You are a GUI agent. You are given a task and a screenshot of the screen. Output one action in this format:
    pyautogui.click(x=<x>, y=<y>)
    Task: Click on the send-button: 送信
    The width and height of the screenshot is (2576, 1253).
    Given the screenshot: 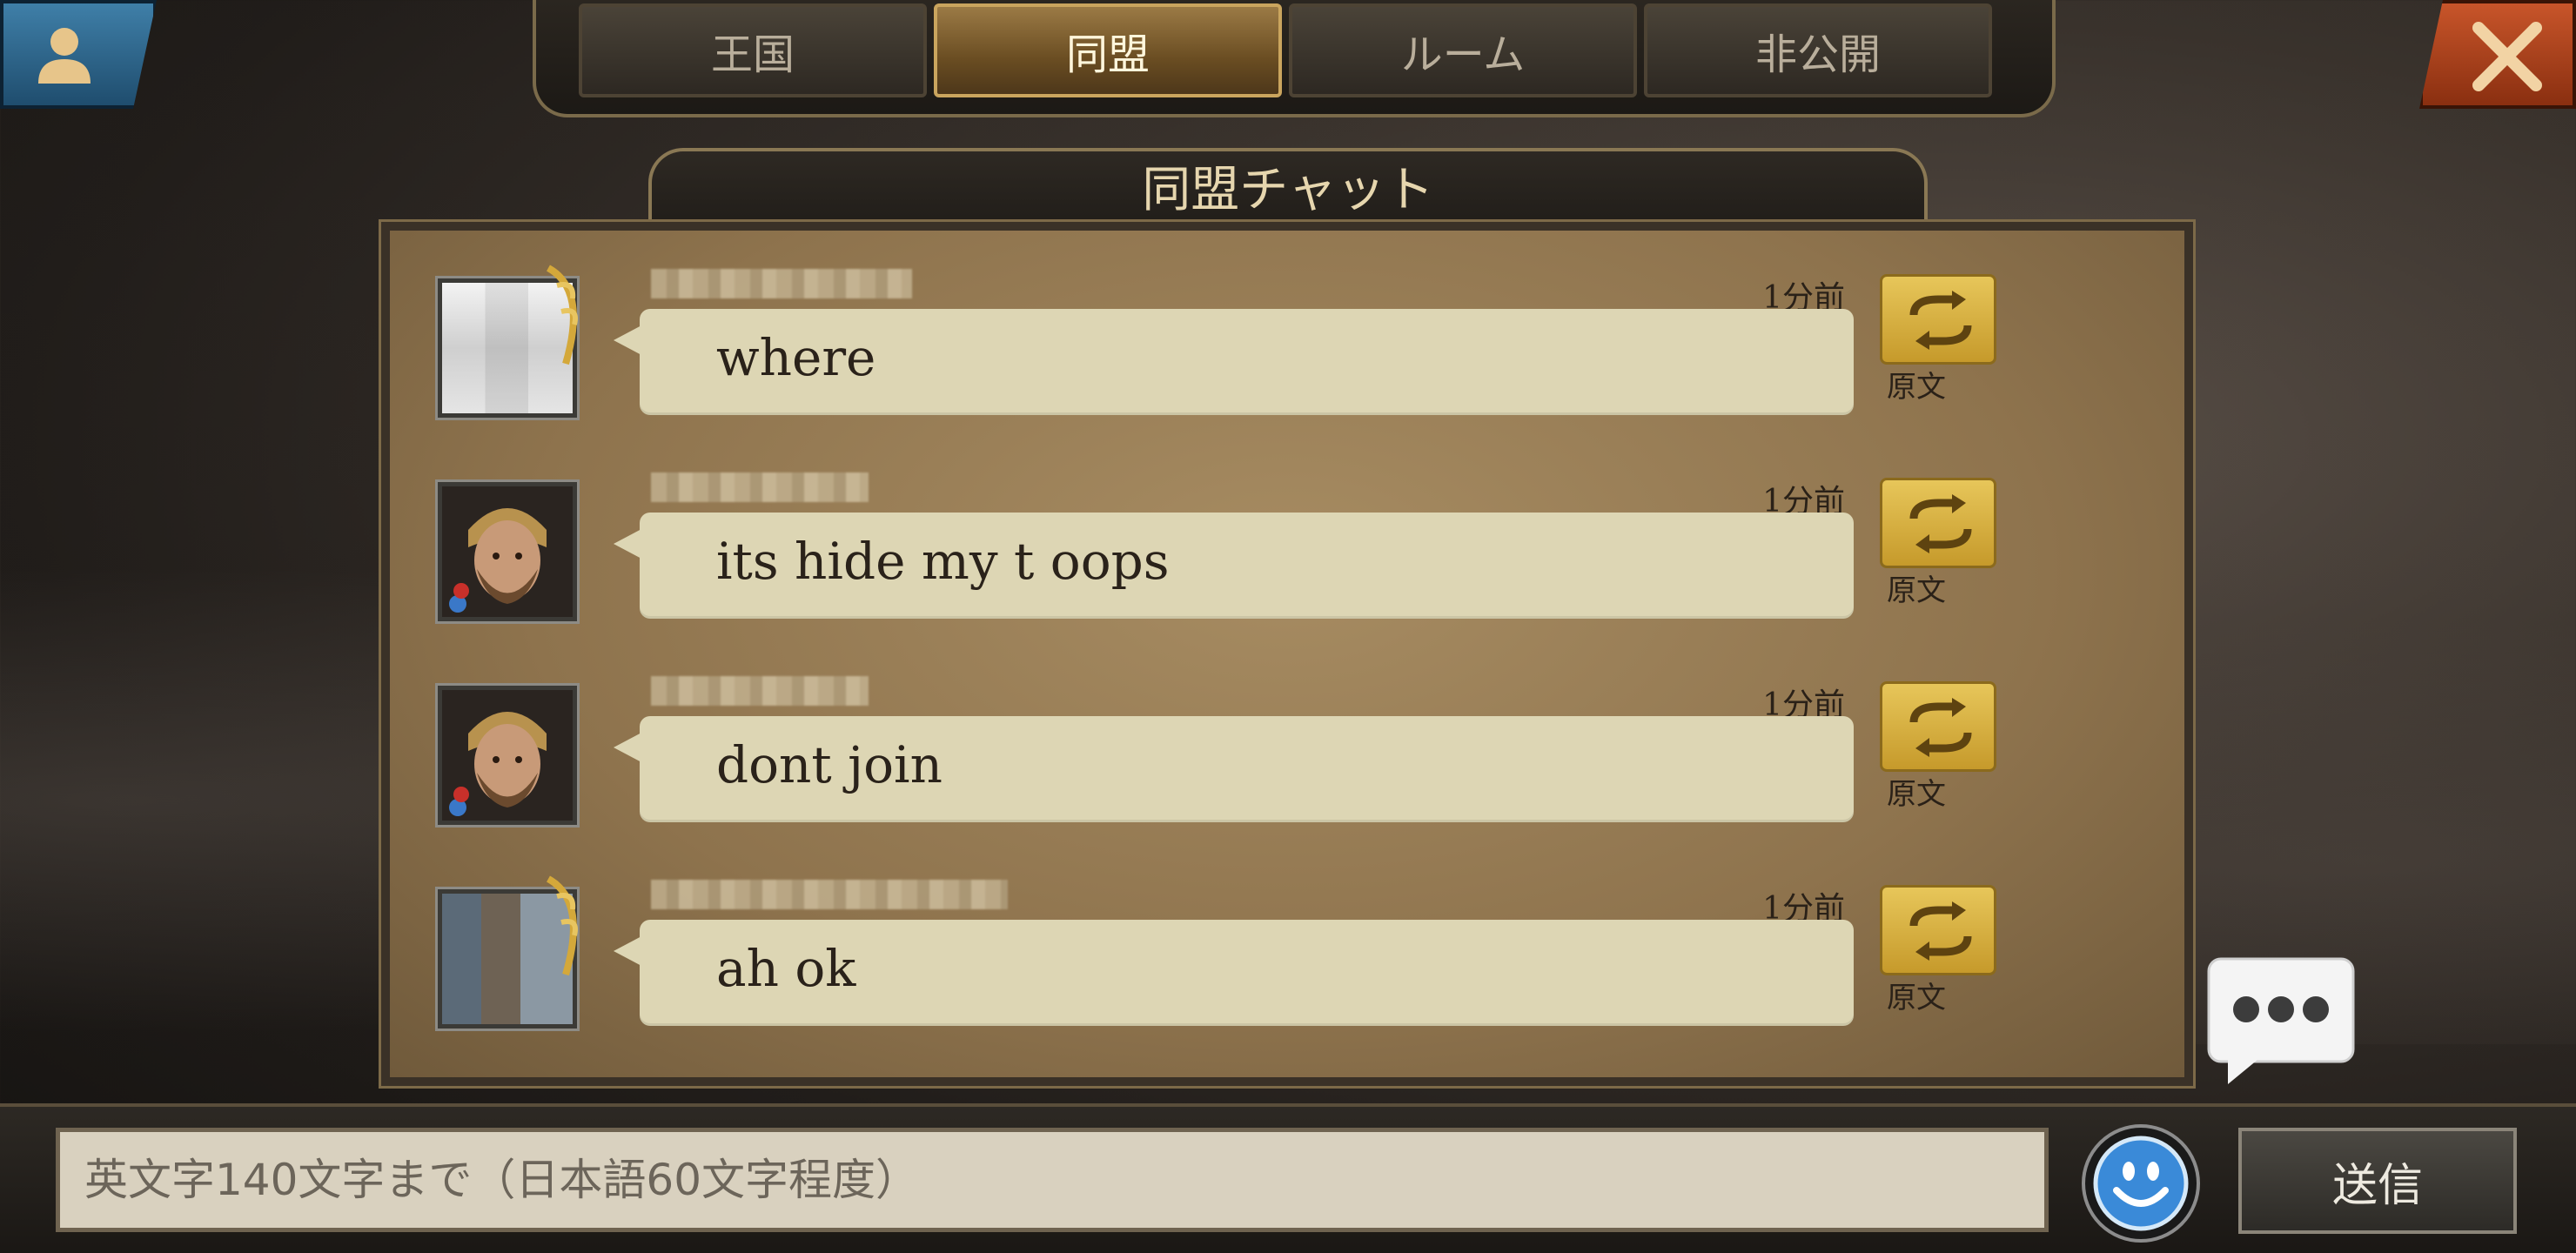 What is the action you would take?
    pyautogui.click(x=2377, y=1181)
    